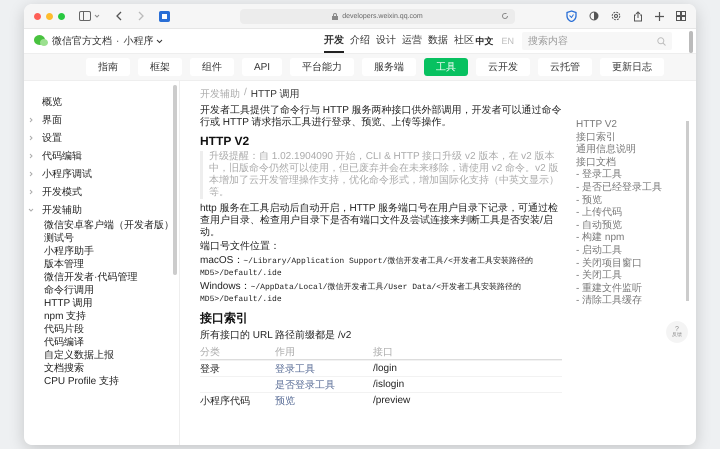  I want to click on nav-tab: 数据, so click(438, 41).